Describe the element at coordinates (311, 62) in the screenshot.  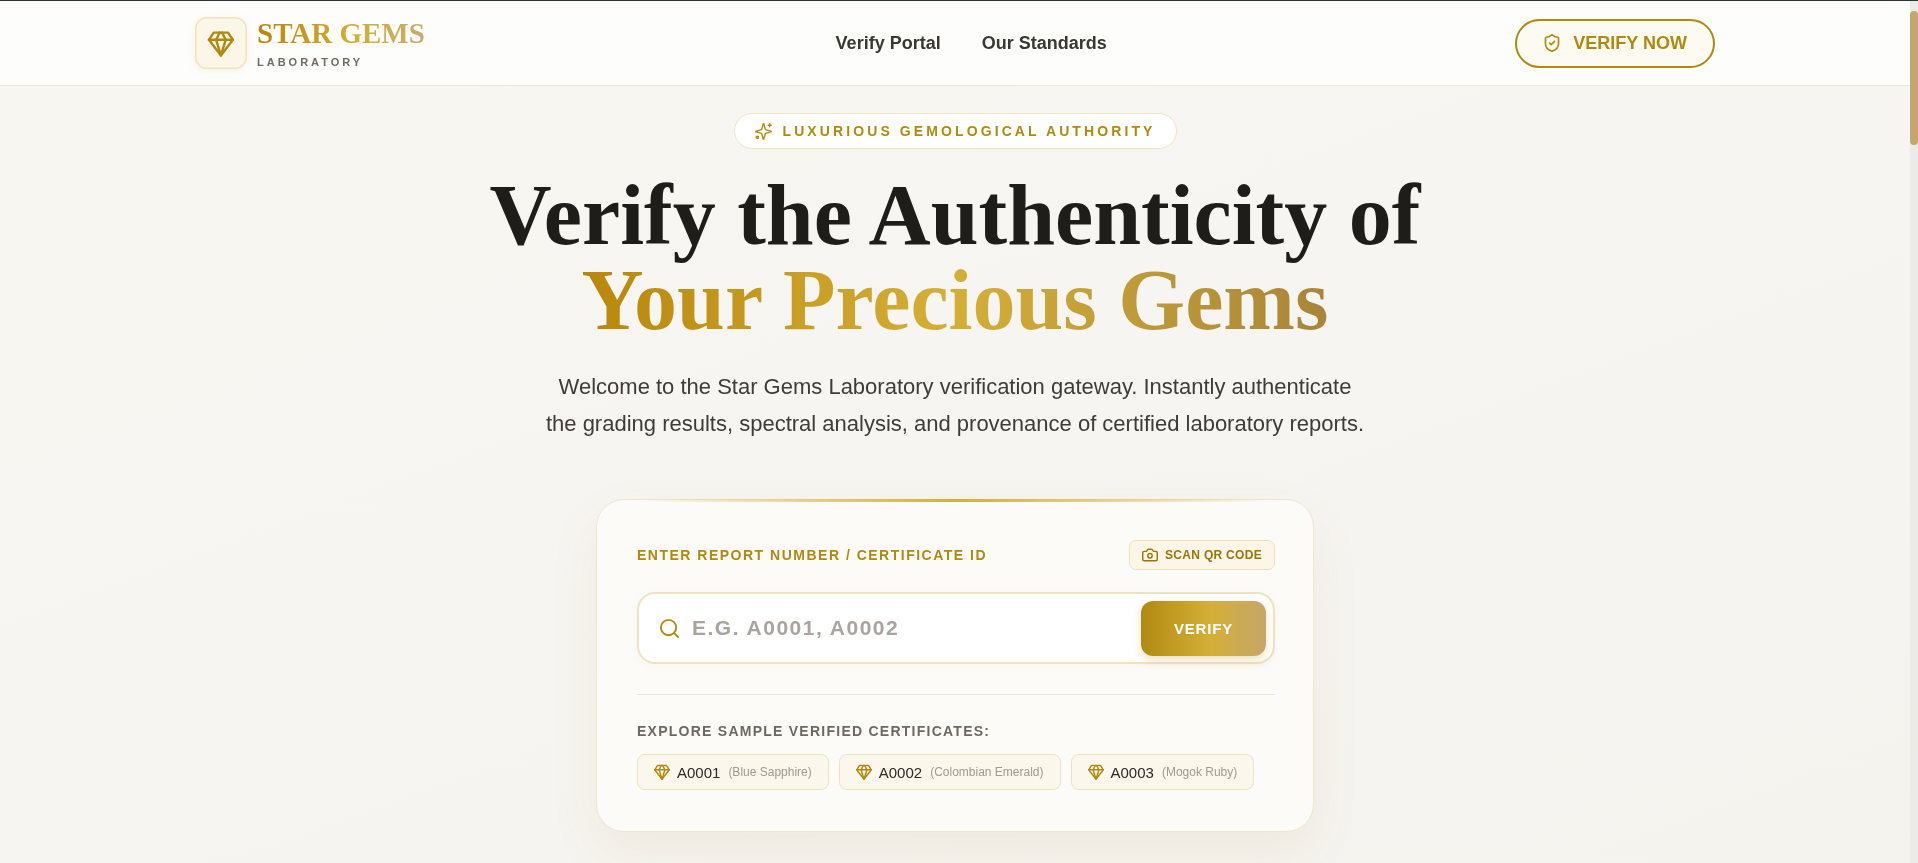
I see `brand-subtitle: LABORATORY` at that location.